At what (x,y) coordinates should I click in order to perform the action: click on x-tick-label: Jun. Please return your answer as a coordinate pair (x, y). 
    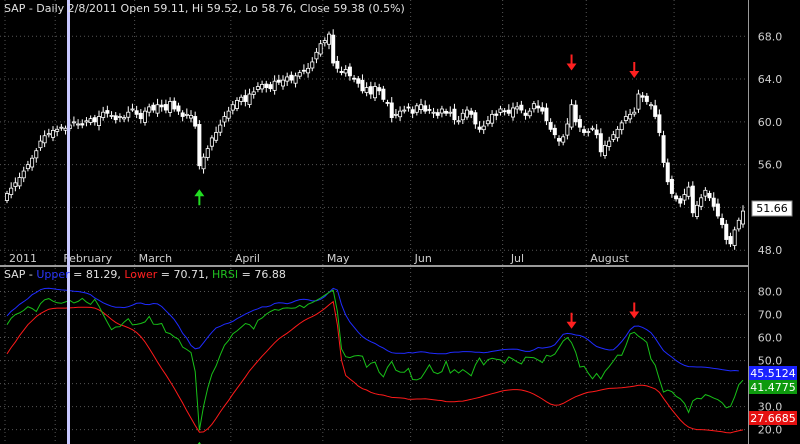
    Looking at the image, I should click on (423, 258).